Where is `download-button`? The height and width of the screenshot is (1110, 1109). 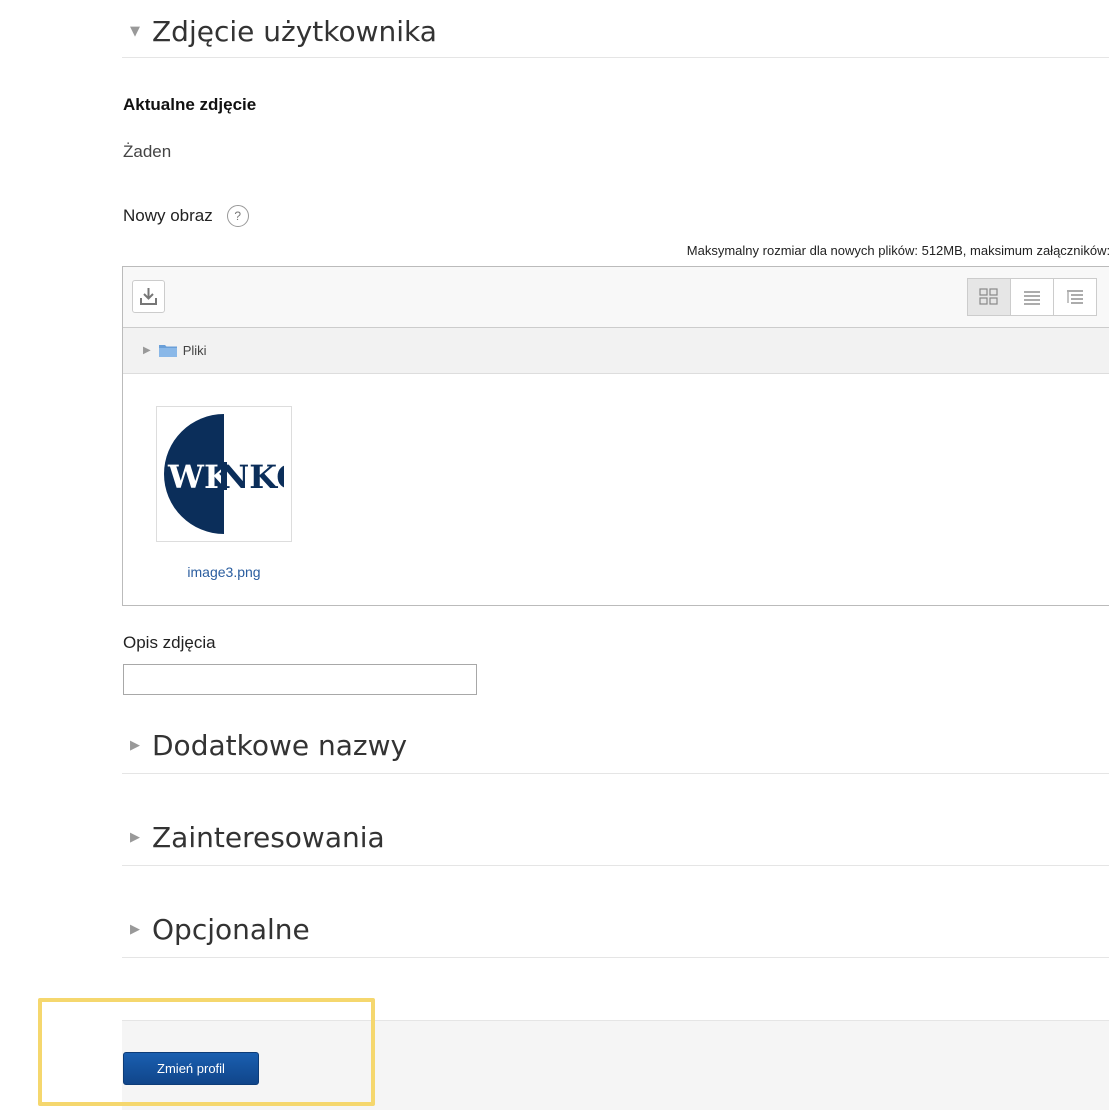
download-button is located at coordinates (148, 296).